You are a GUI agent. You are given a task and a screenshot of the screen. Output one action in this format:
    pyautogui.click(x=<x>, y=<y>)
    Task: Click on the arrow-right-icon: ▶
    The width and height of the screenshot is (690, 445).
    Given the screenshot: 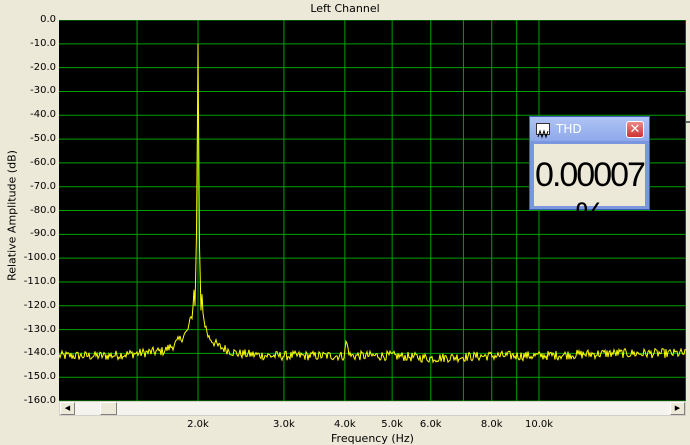 What is the action you would take?
    pyautogui.click(x=677, y=408)
    